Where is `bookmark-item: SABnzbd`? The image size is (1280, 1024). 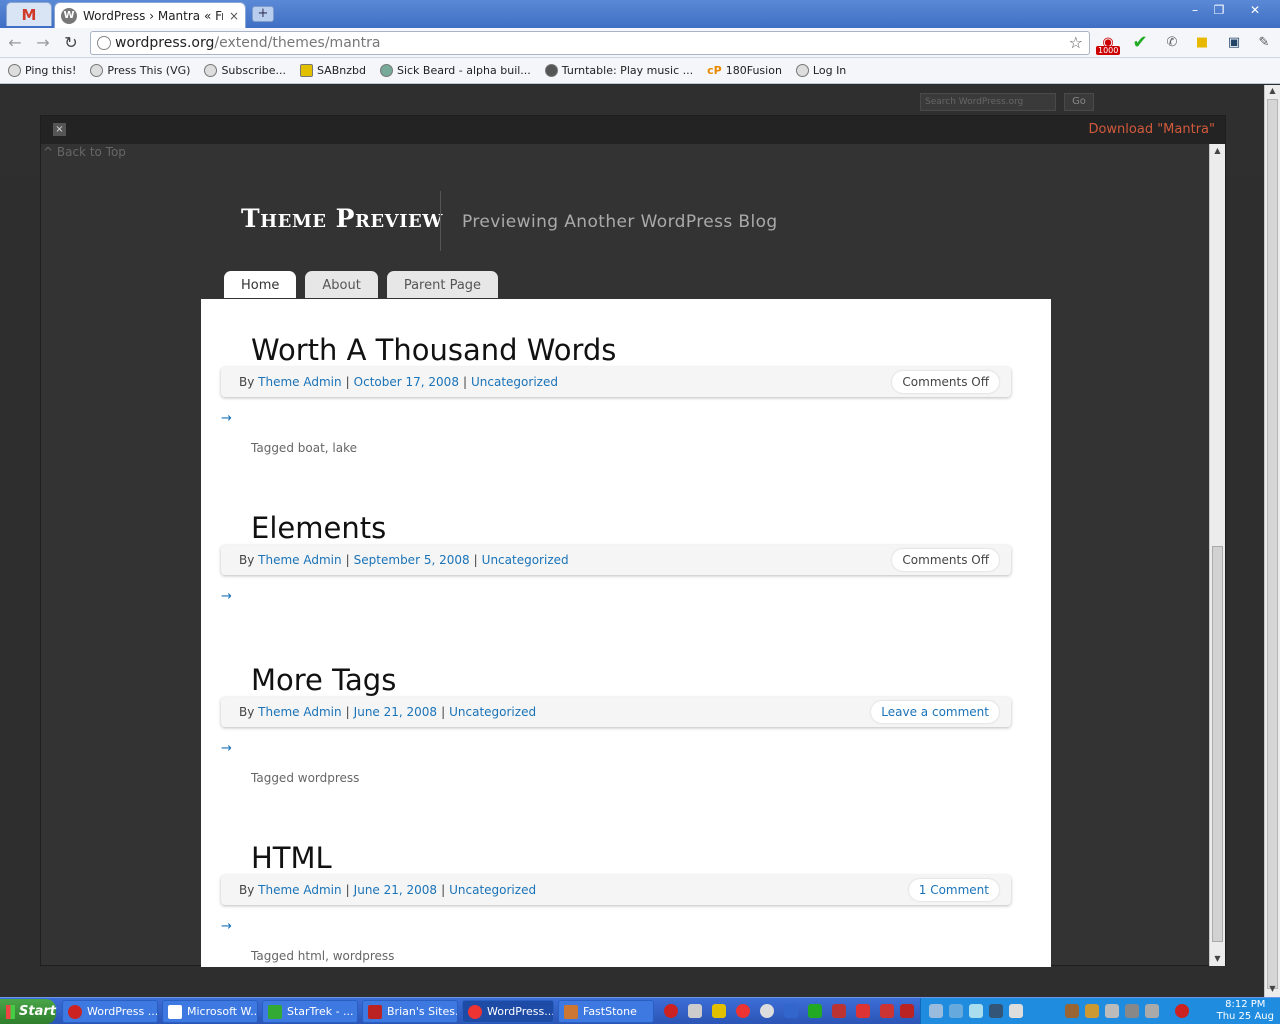 bookmark-item: SABnzbd is located at coordinates (333, 70).